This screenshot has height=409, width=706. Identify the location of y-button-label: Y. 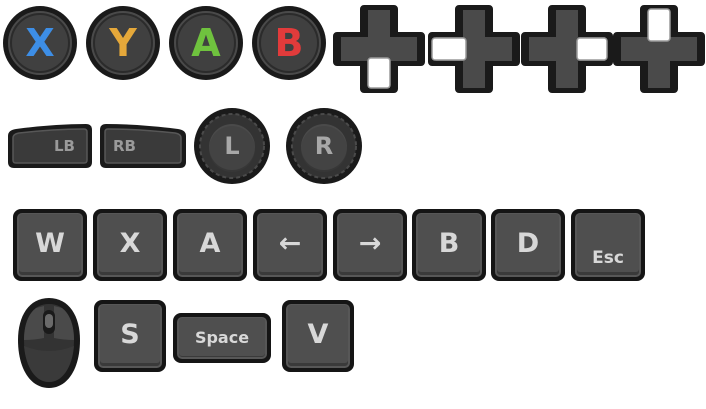
(123, 43).